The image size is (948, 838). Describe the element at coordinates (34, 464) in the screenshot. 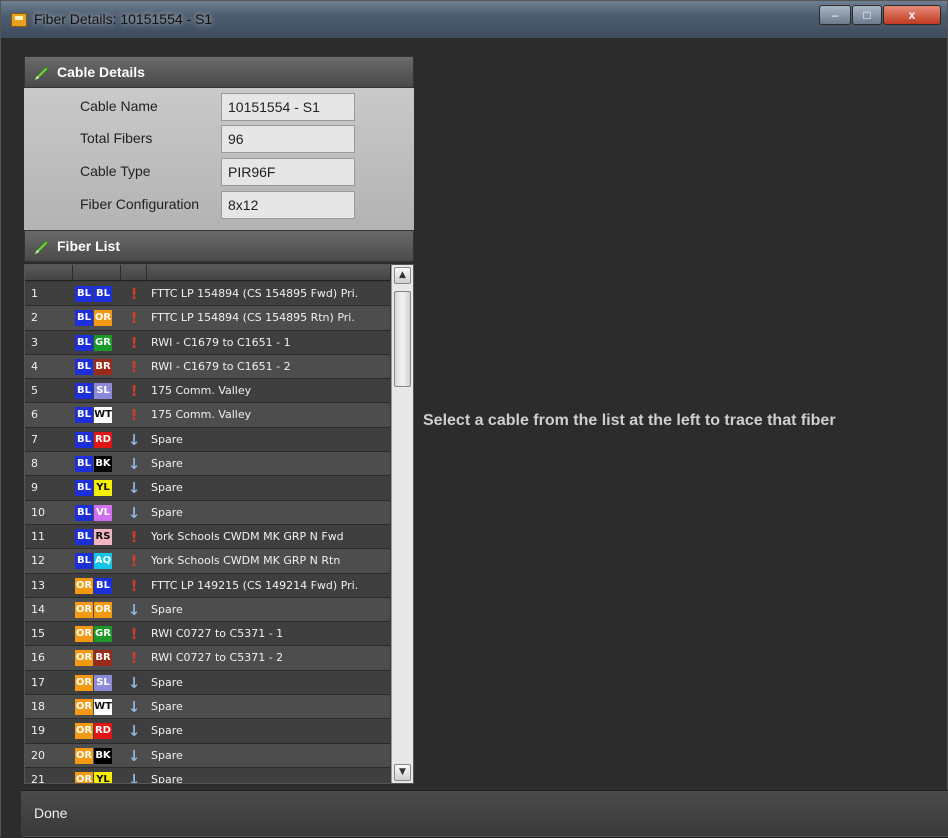

I see `fiber-number: 8` at that location.